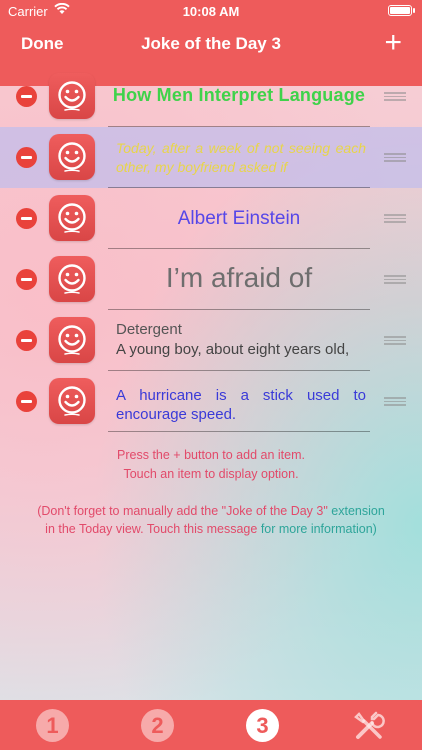 The height and width of the screenshot is (750, 422). I want to click on hint-touch: Touch an item to display option., so click(211, 474).